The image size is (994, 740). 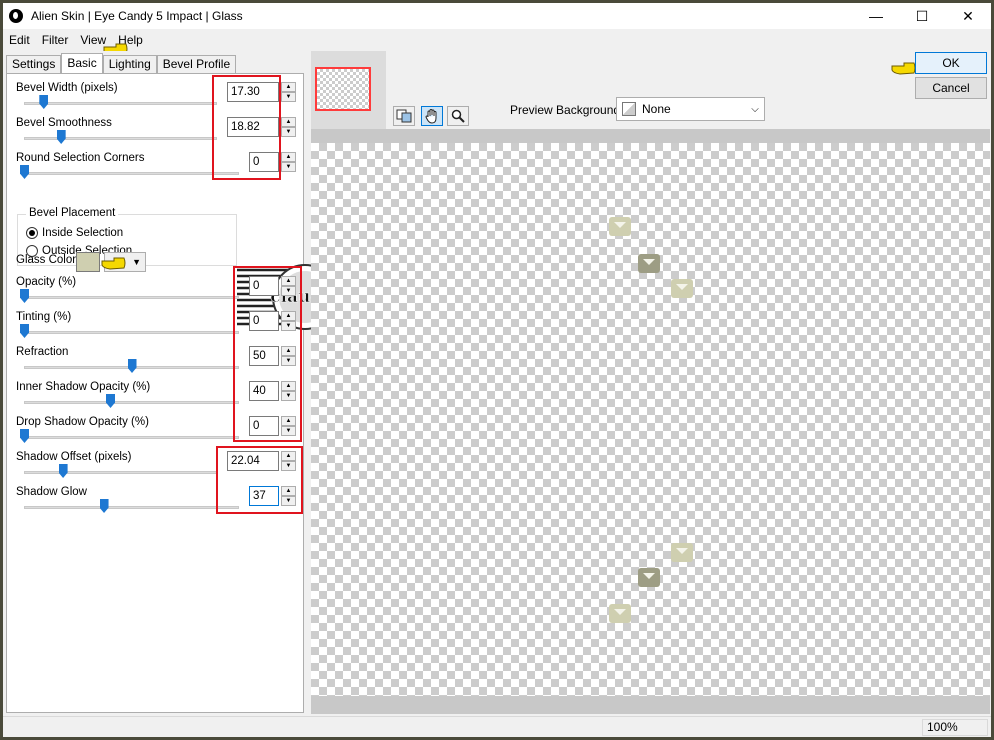 I want to click on shadow-offset-slider-thumb, so click(x=63, y=471).